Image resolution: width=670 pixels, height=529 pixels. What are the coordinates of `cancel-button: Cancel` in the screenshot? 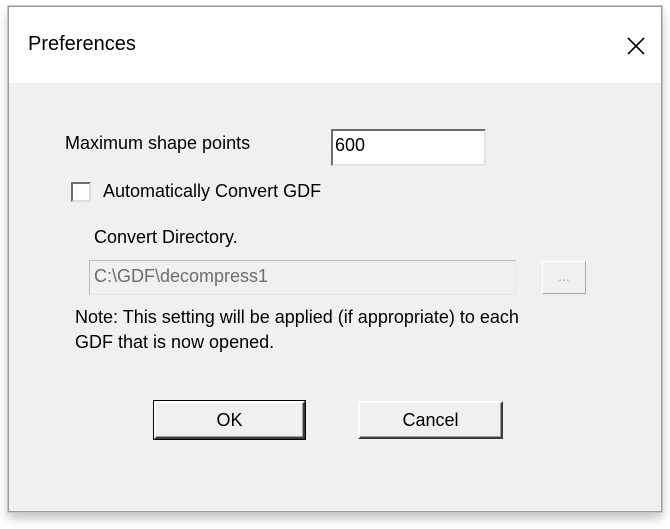 It's located at (430, 420).